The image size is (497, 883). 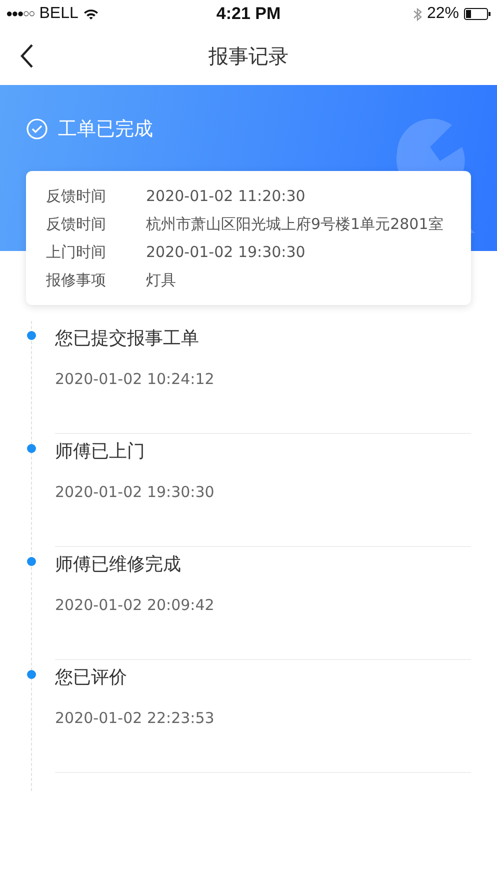 I want to click on battery-icon, so click(x=477, y=14).